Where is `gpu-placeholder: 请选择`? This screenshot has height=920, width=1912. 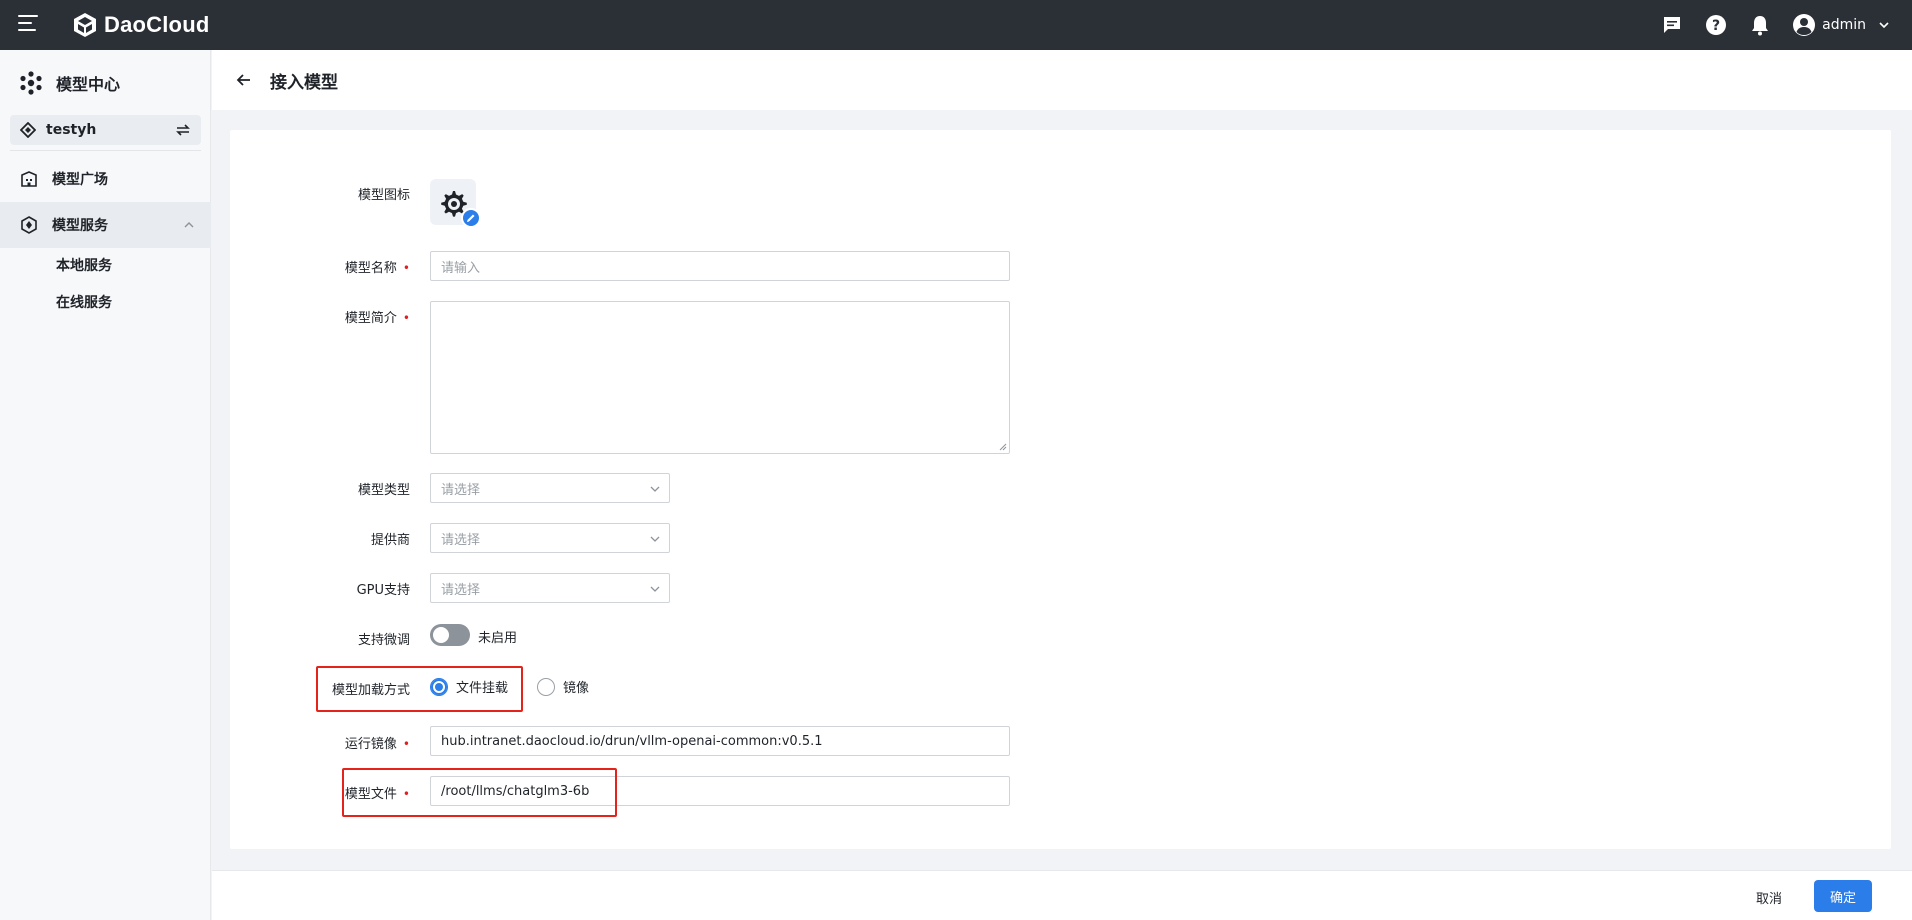 gpu-placeholder: 请选择 is located at coordinates (461, 590).